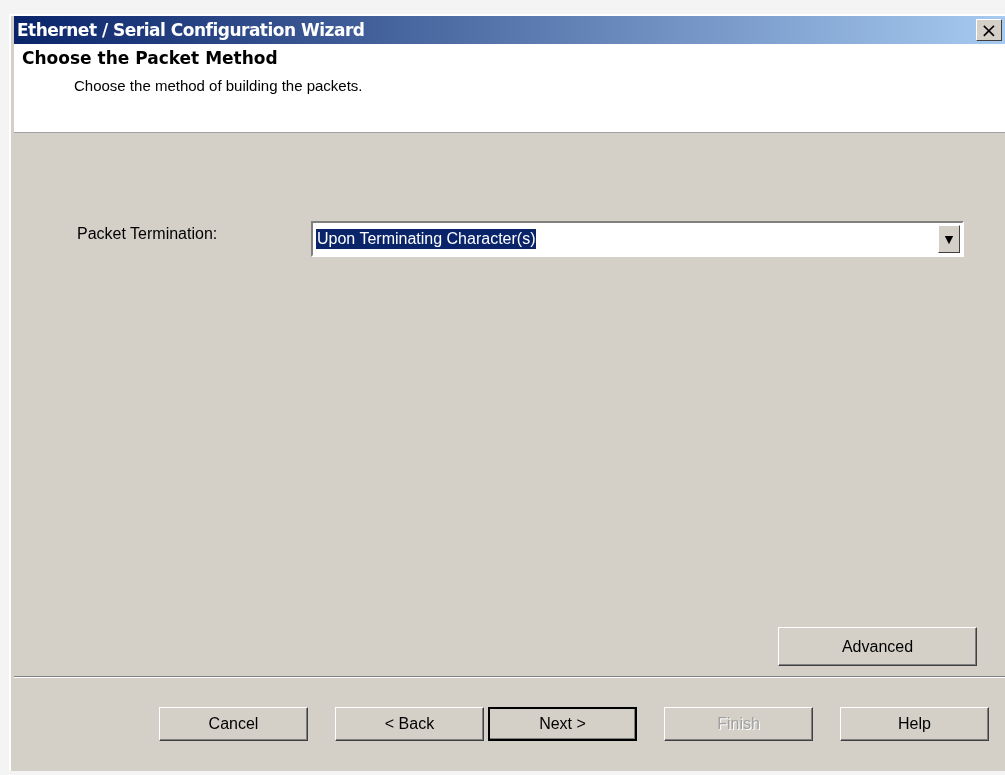 This screenshot has width=1005, height=775. I want to click on window-title: Ethernet / Serial Configuration Wizard, so click(191, 30).